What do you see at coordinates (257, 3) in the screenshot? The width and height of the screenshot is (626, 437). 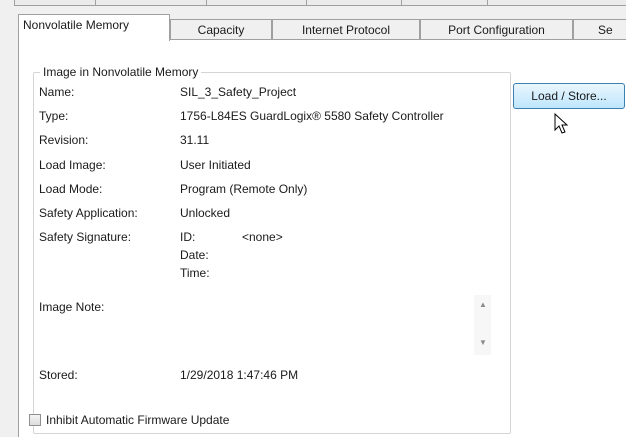 I see `tab-minor-faults` at bounding box center [257, 3].